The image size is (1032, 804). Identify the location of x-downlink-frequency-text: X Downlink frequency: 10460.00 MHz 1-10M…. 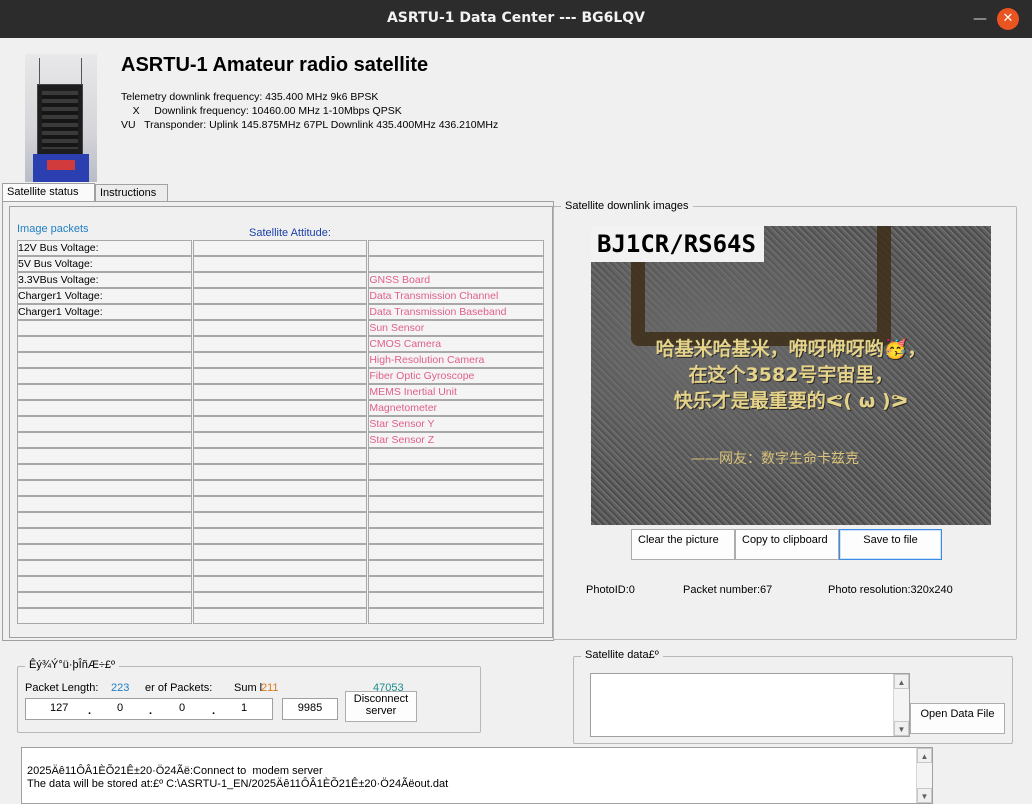
(261, 111).